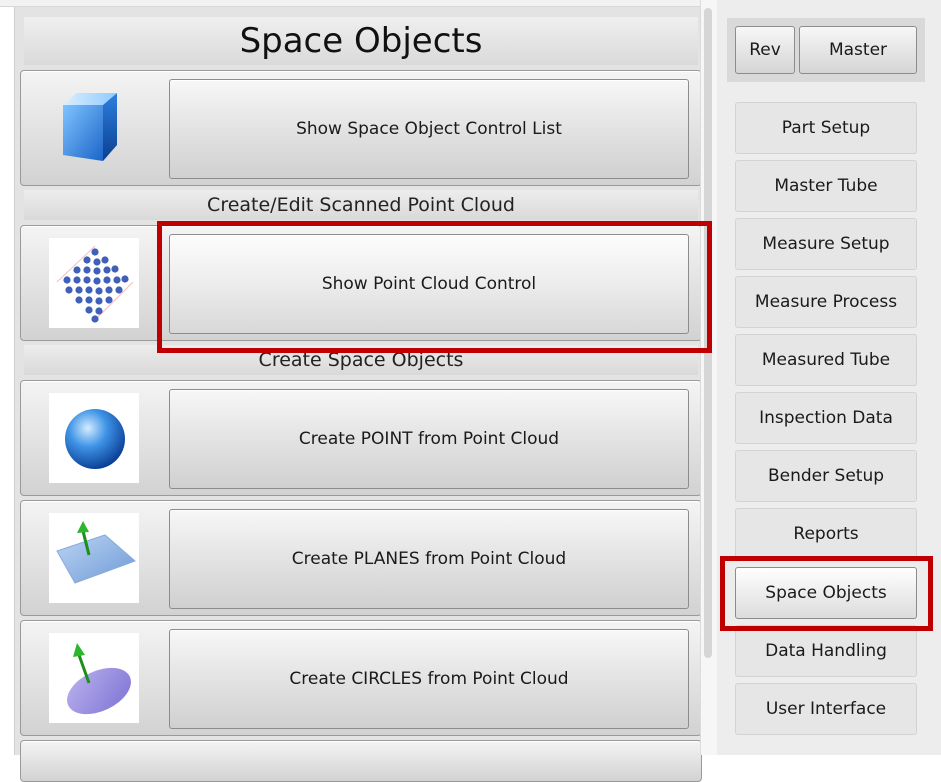 This screenshot has height=782, width=941. Describe the element at coordinates (826, 418) in the screenshot. I see `nav-inspection-data: Inspection Data` at that location.